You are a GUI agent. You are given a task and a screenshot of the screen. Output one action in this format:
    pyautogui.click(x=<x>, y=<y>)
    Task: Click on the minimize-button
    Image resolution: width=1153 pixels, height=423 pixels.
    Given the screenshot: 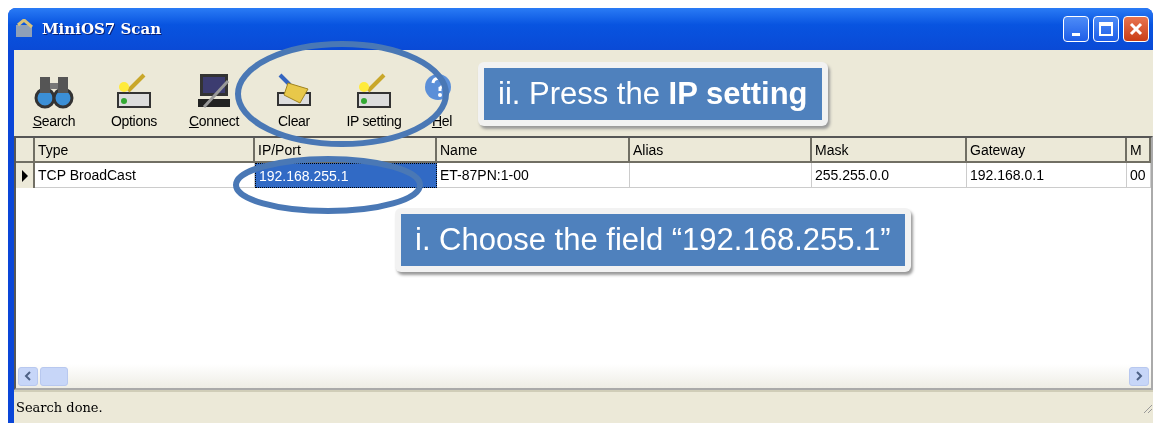 What is the action you would take?
    pyautogui.click(x=1076, y=29)
    